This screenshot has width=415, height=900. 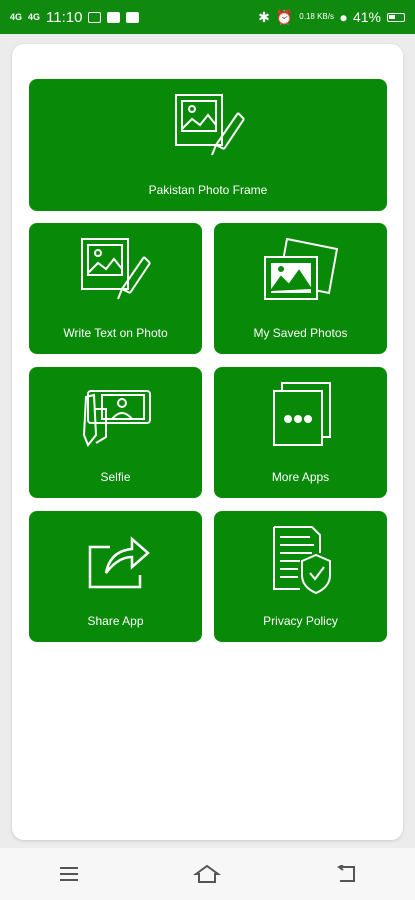 I want to click on tile-selfie: Selfie, so click(x=115, y=432).